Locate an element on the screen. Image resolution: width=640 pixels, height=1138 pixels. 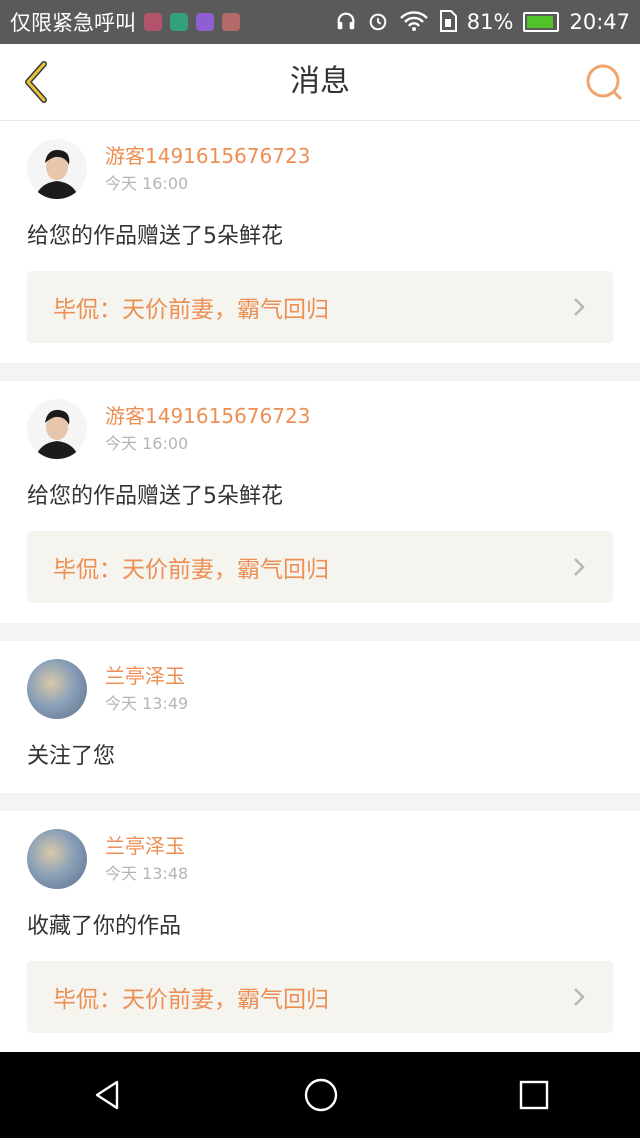
system-nav-bar is located at coordinates (320, 1095).